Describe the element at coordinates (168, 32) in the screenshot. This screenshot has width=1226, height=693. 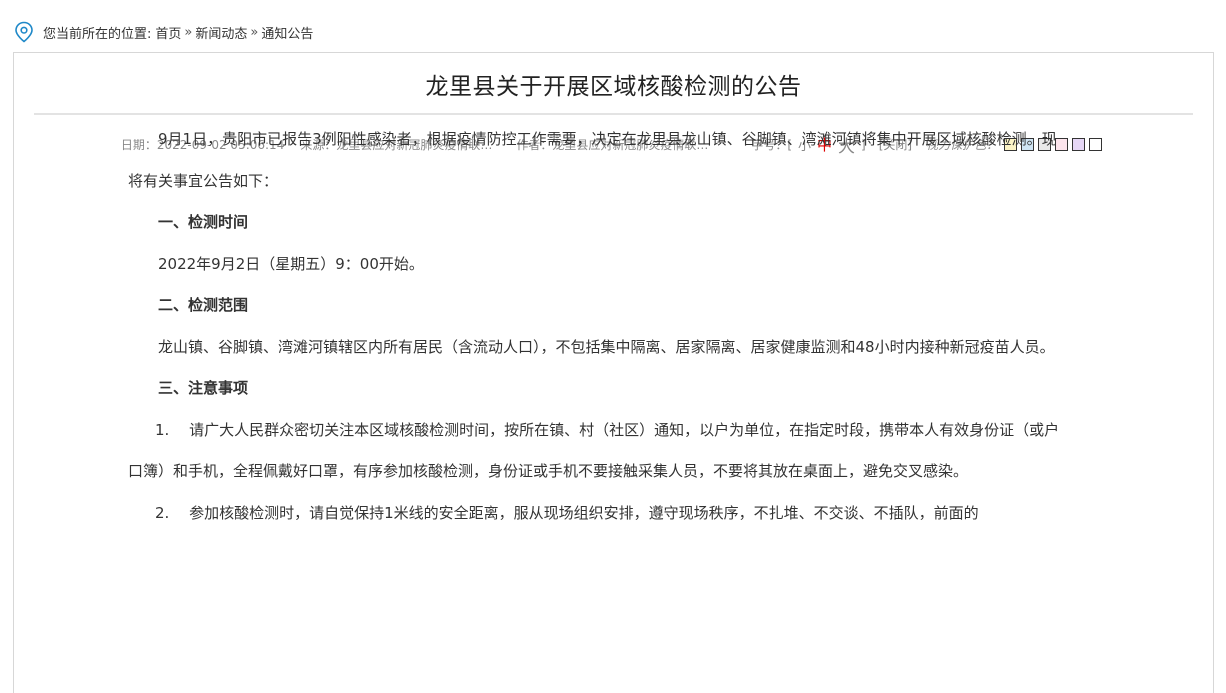
I see `breadcrumb-home-link: 首页` at that location.